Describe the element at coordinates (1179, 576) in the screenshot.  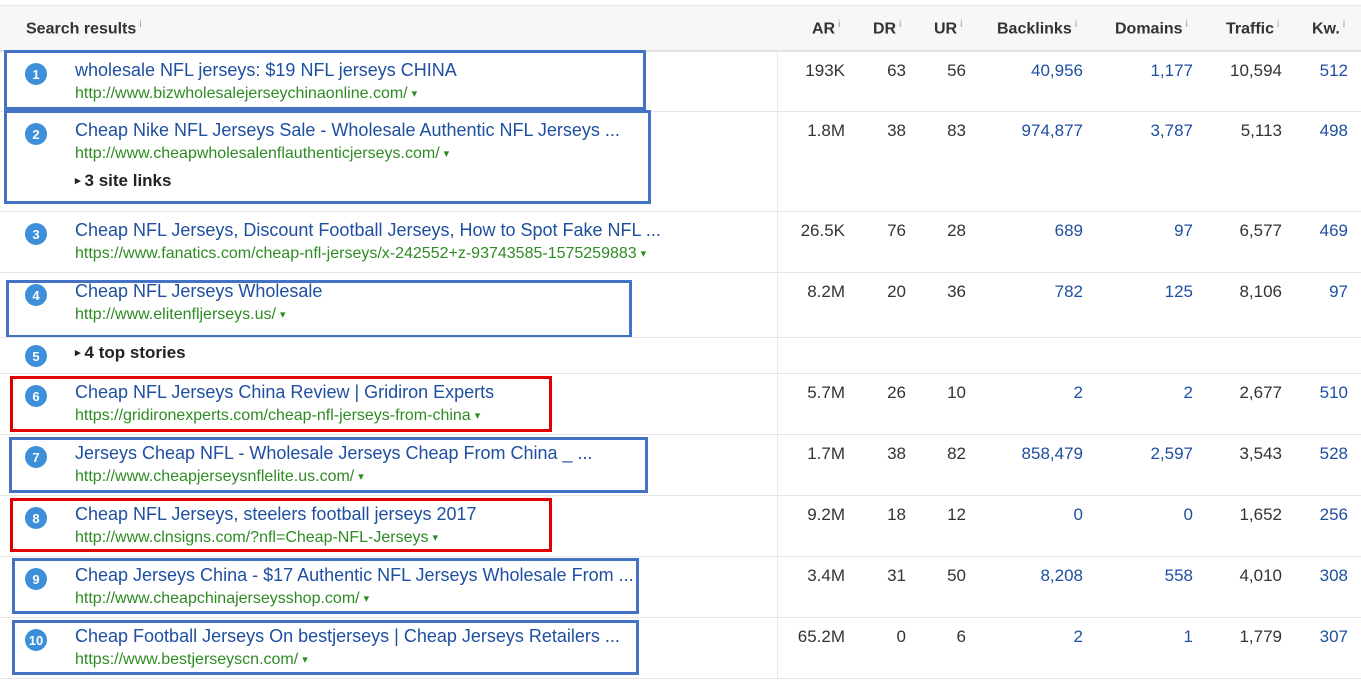
I see `metric-domains: 558` at that location.